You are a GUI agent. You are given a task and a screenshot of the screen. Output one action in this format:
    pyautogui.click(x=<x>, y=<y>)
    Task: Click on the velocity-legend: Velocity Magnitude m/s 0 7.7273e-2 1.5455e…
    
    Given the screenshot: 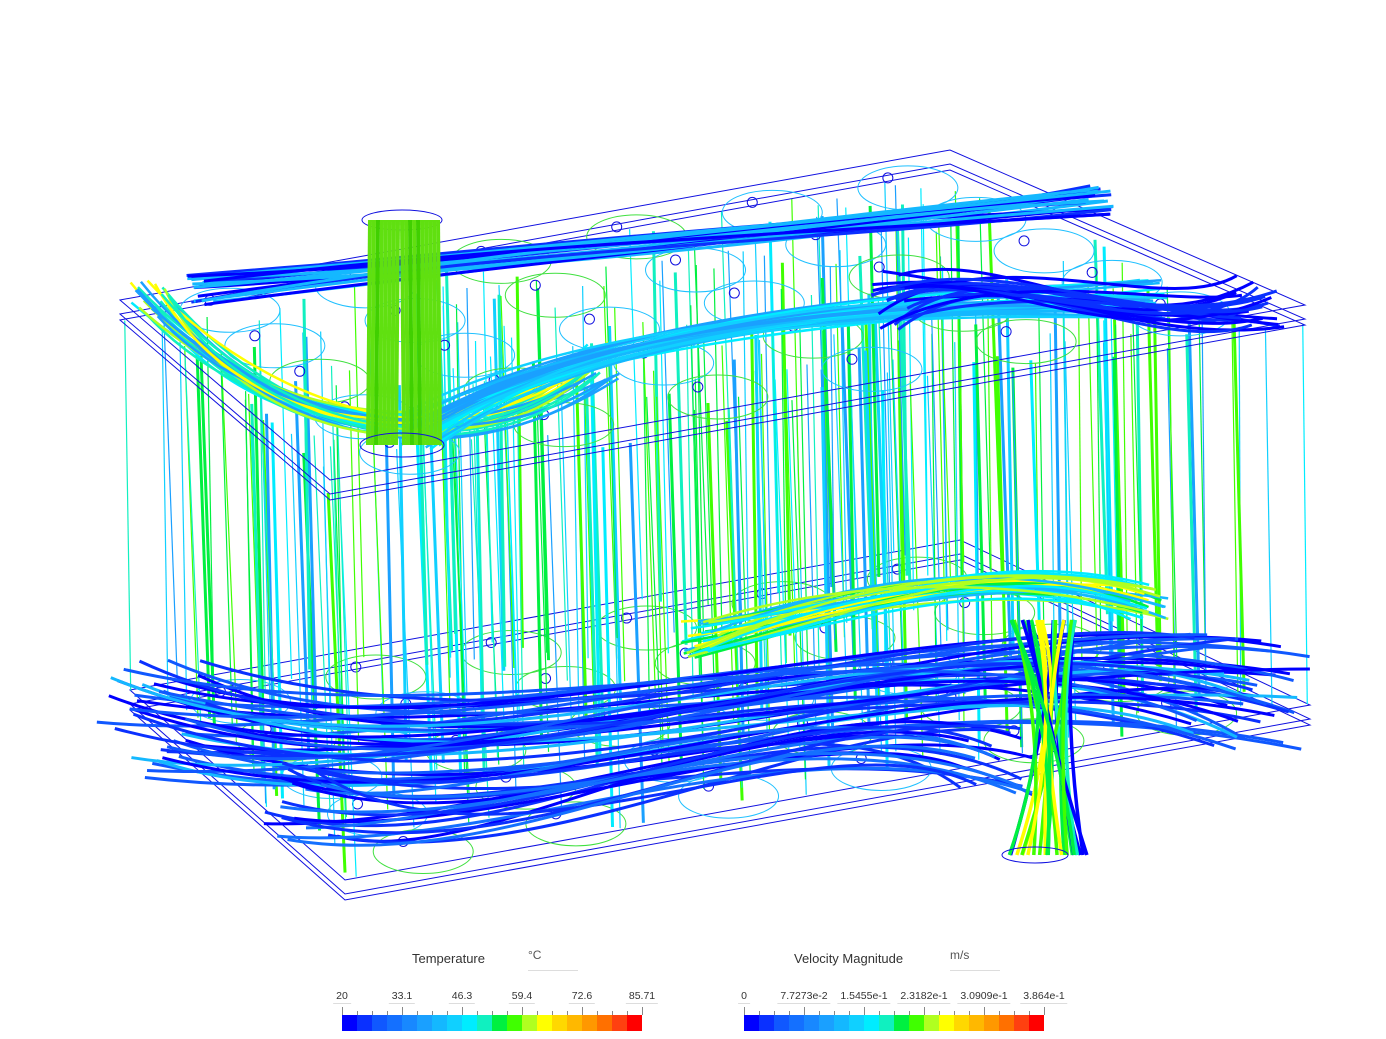 What is the action you would take?
    pyautogui.click(x=903, y=990)
    